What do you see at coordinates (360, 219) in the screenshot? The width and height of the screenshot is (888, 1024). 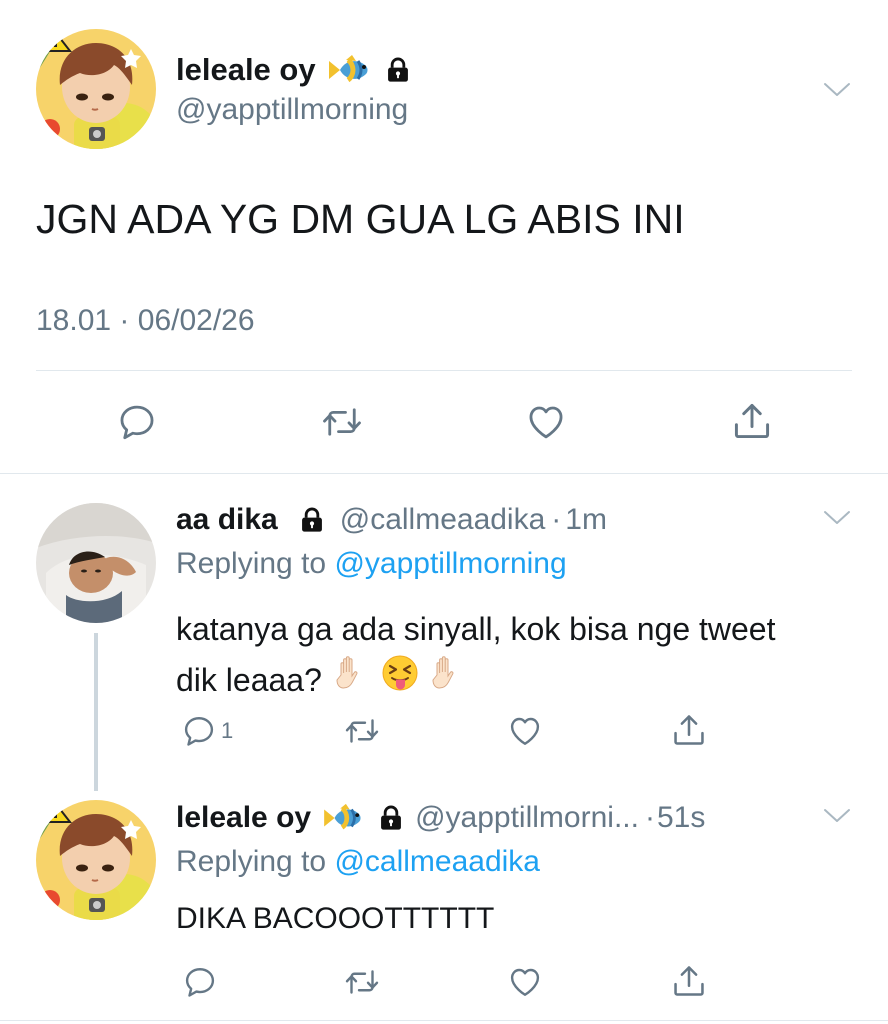 I see `tweet-text: JGN ADA YG DM GUA LG ABIS INI` at bounding box center [360, 219].